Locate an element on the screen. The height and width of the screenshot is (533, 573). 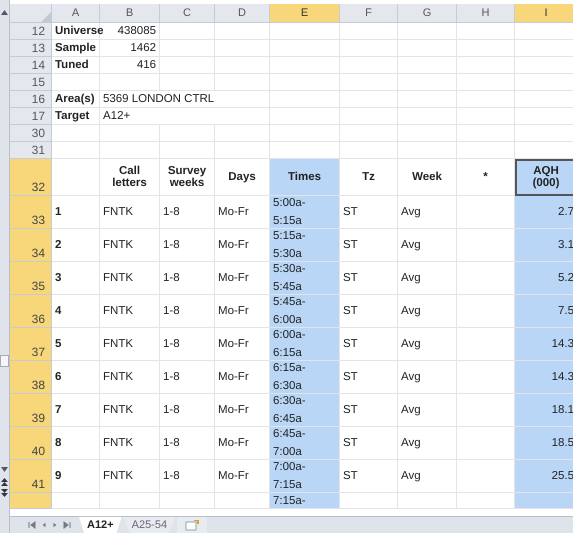
scroll-thumb is located at coordinates (4, 361).